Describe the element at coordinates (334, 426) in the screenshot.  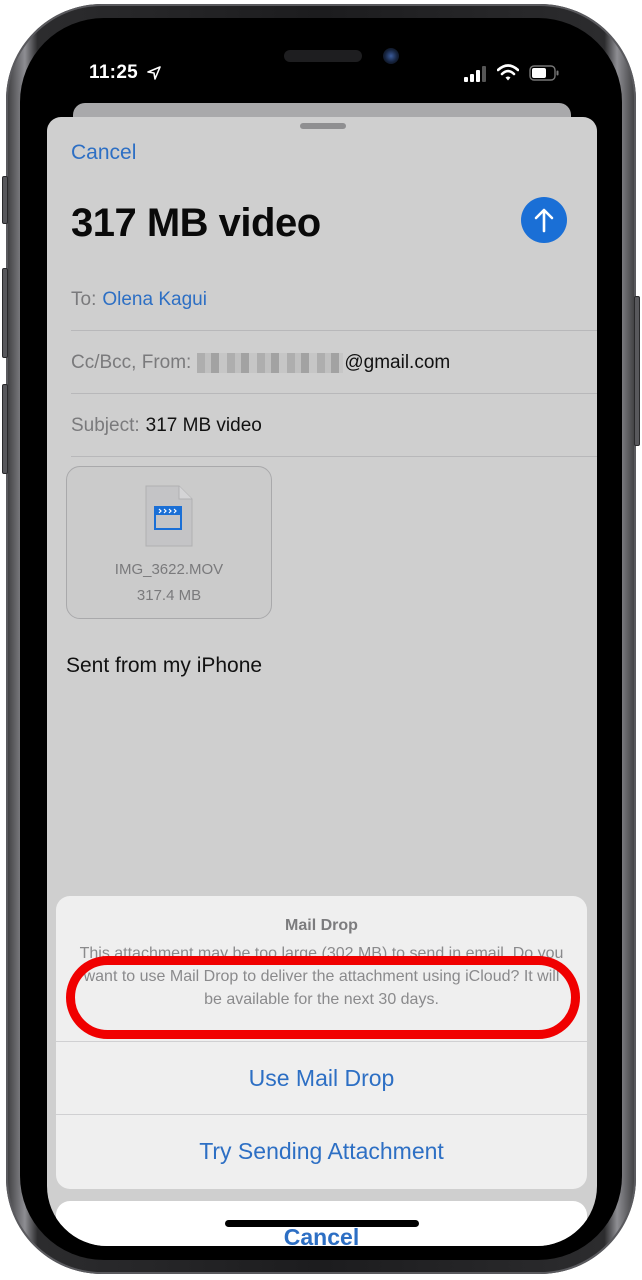
I see `subject-field: Subject: 317 MB video` at that location.